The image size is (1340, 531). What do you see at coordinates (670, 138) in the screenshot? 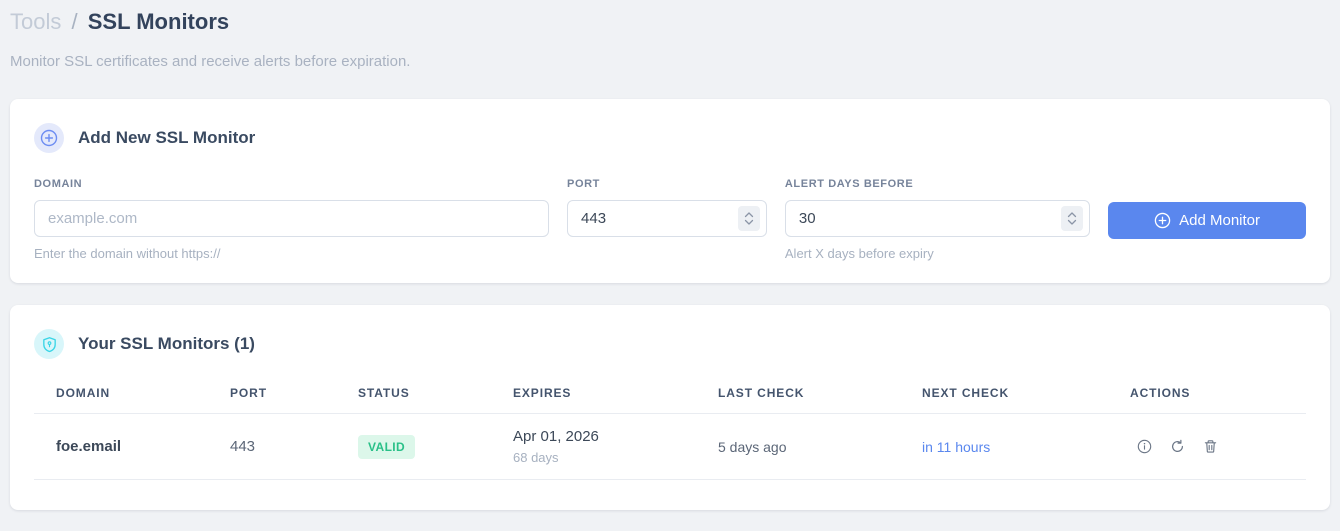
I see `add-card-header: Add New SSL Monitor` at bounding box center [670, 138].